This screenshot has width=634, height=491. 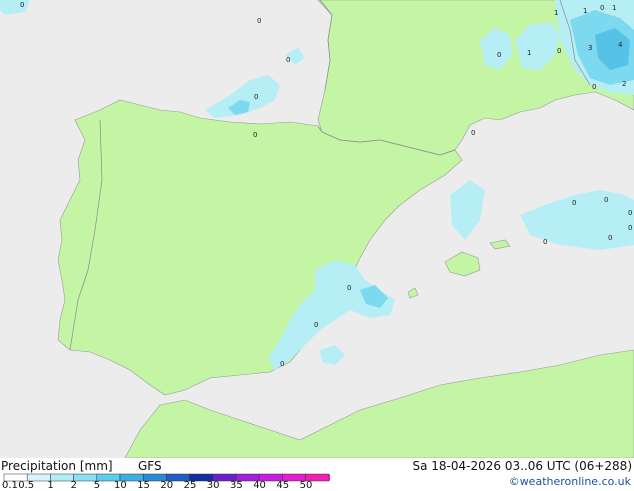 I want to click on credit-link: ©weatheronline.co.uk, so click(x=570, y=482).